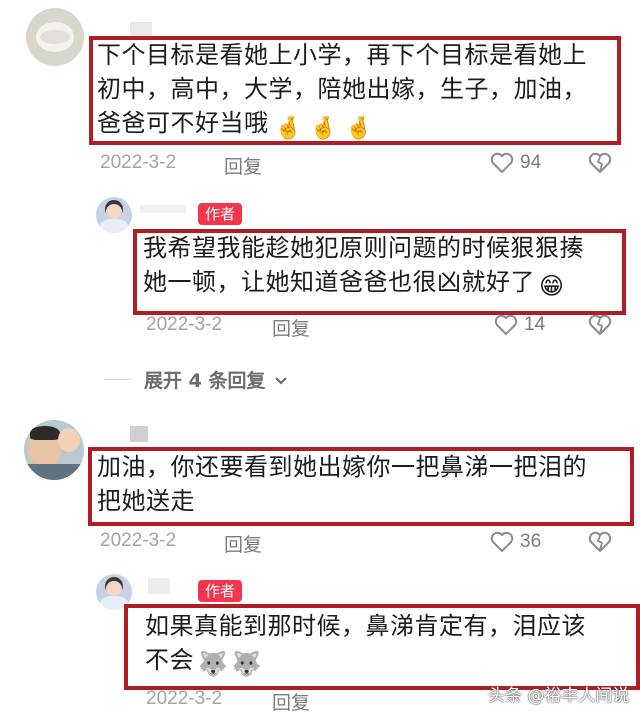 The height and width of the screenshot is (715, 640). I want to click on grinning-emoji: 😁, so click(552, 286).